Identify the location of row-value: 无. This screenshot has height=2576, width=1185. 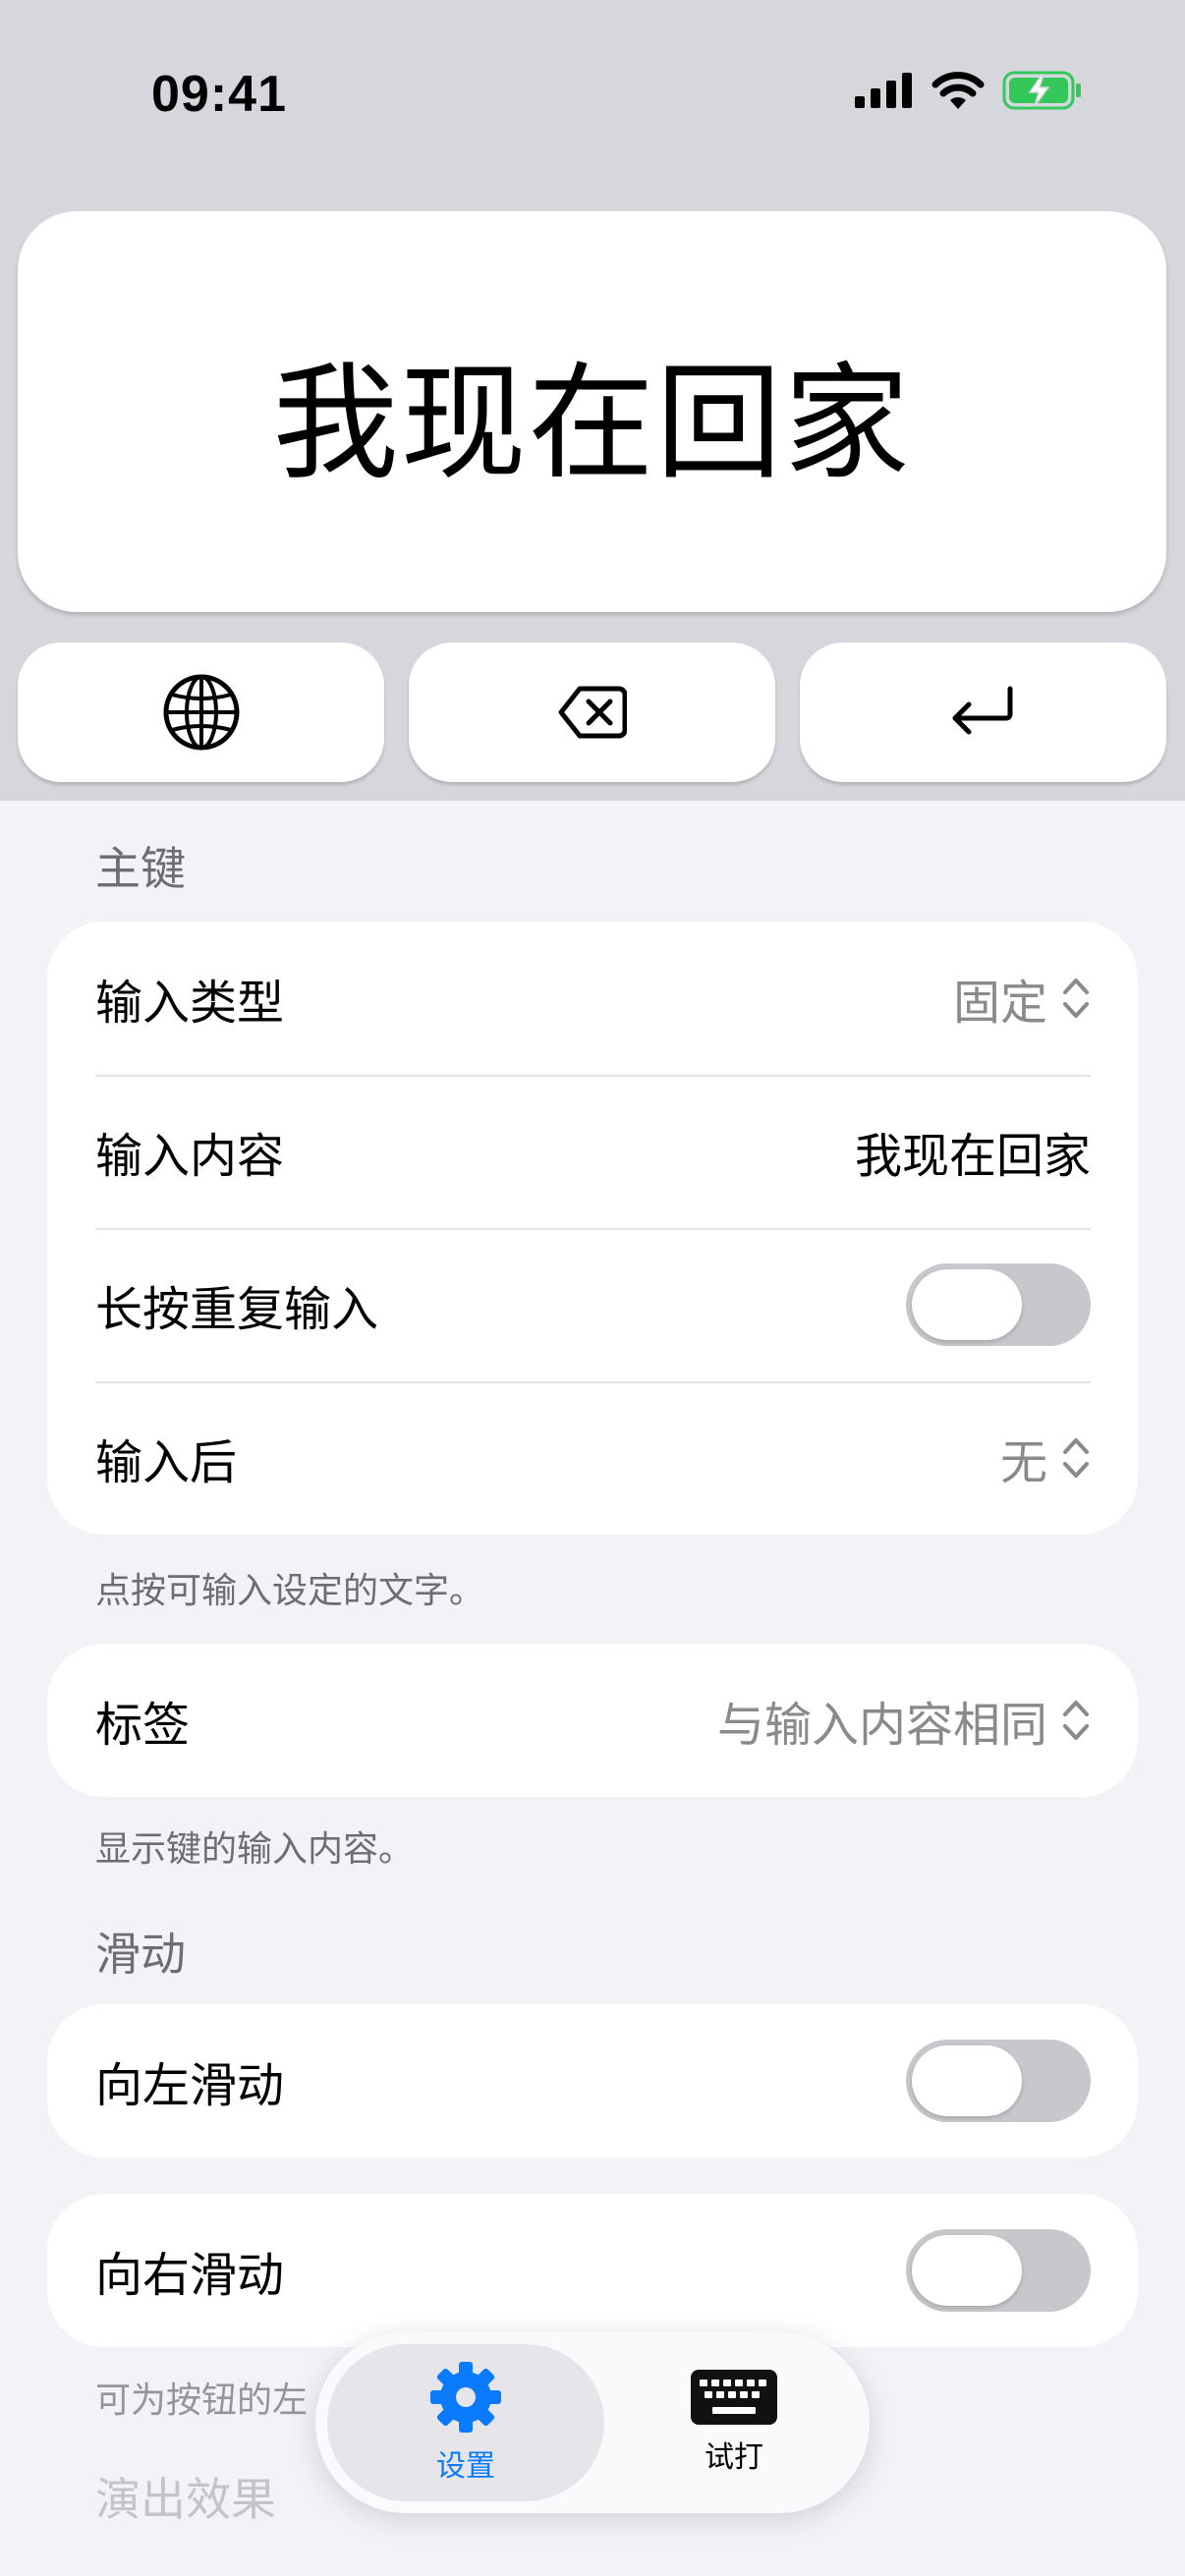
(1023, 1462).